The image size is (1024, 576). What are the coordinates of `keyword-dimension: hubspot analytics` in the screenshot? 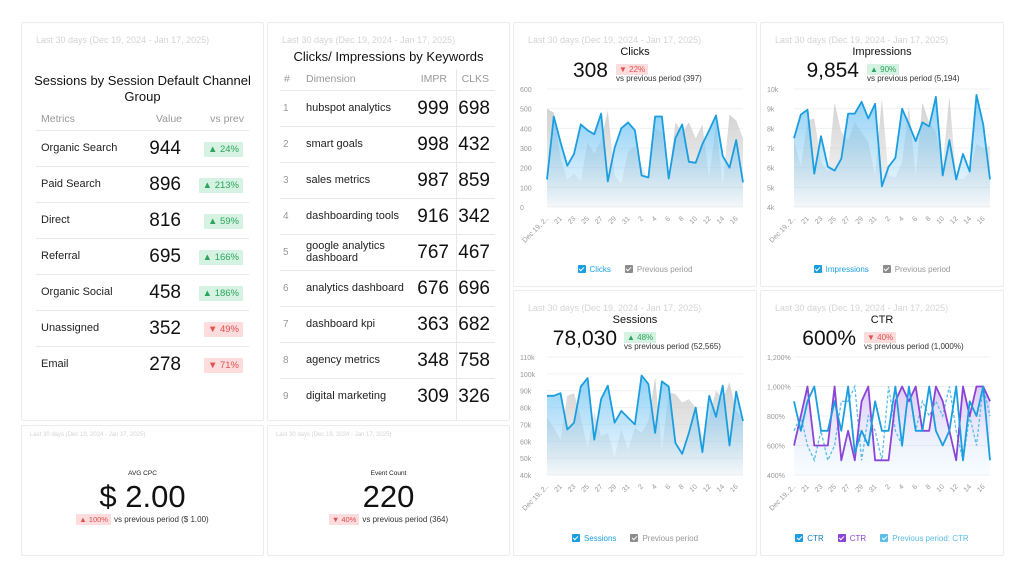 It's located at (348, 108).